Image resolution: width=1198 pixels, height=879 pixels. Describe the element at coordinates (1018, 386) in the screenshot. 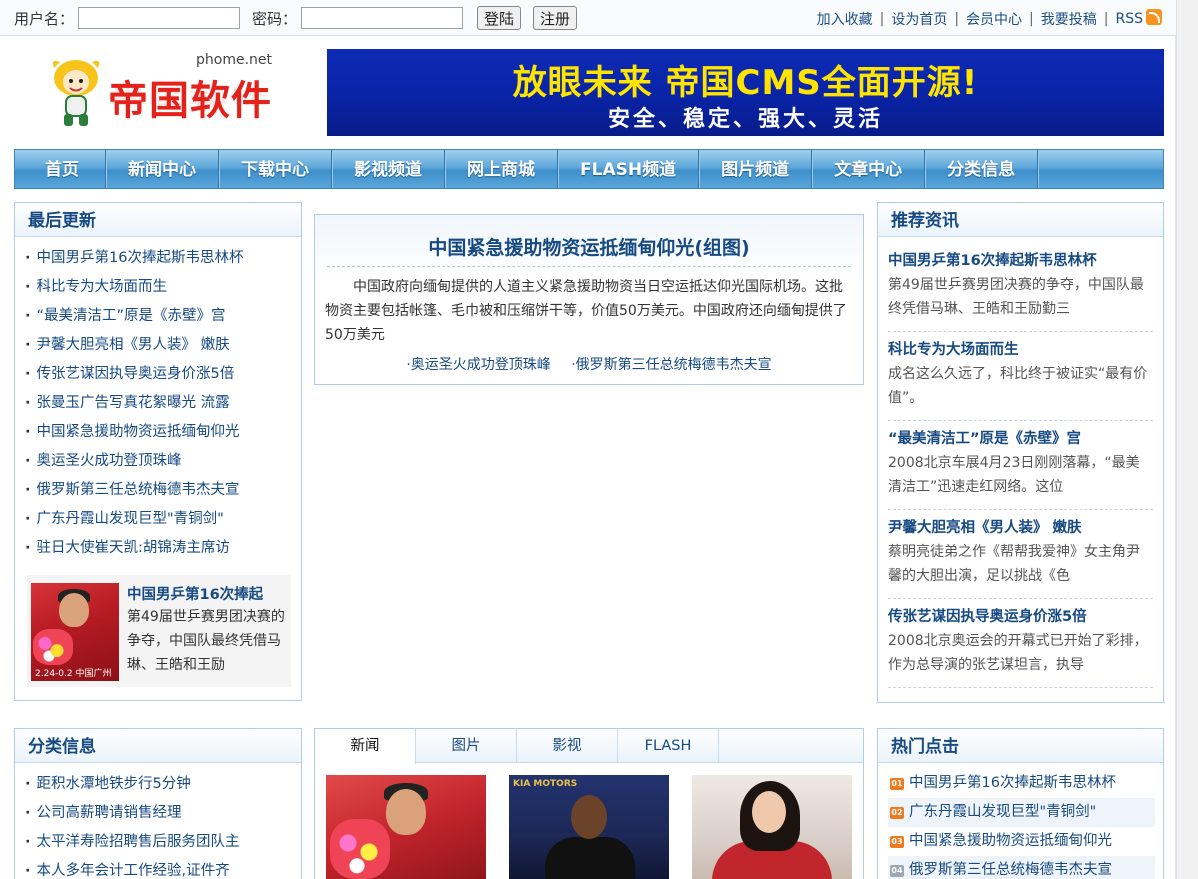

I see `recommended-item-desc: 成名这么久远了，科比终于被证实“最有价值”。` at that location.